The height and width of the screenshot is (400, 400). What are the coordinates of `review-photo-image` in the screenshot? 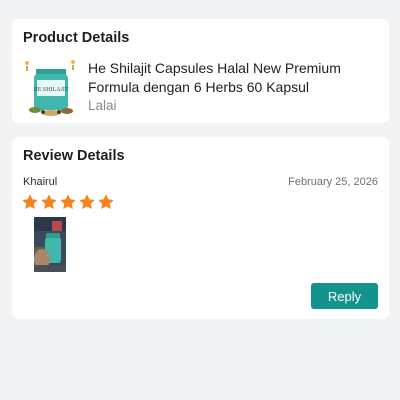 It's located at (50, 244).